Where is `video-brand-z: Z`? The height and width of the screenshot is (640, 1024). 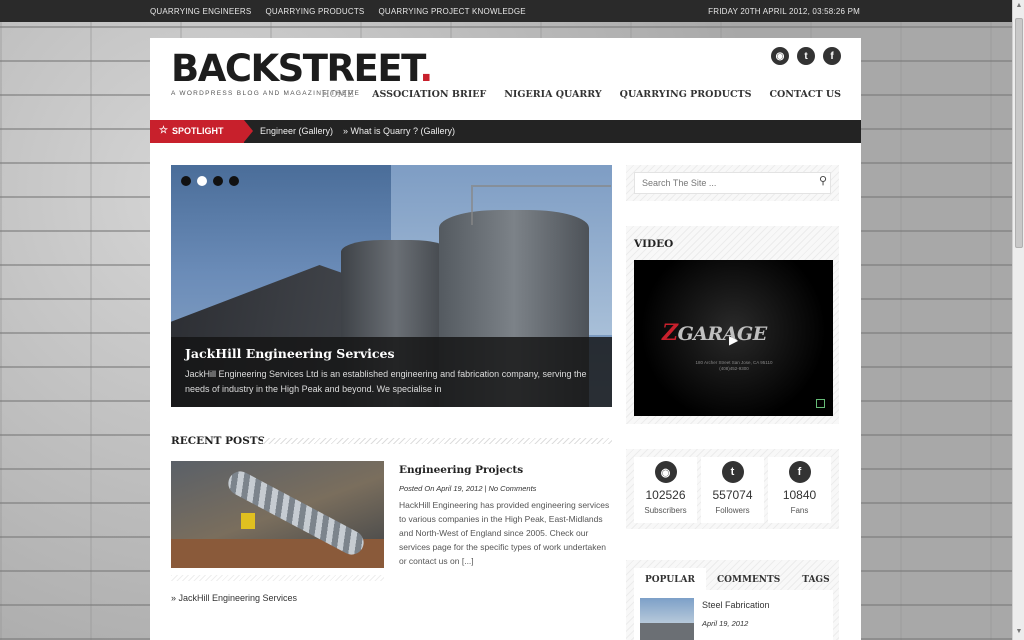
video-brand-z: Z is located at coordinates (670, 333).